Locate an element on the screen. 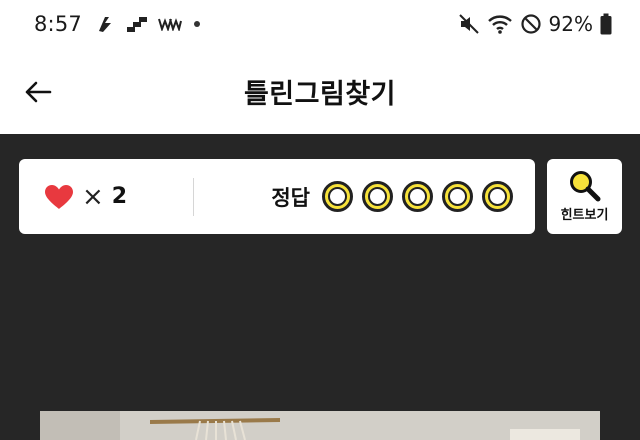 The height and width of the screenshot is (440, 640). page-title: 틀린그림찾기 is located at coordinates (320, 94).